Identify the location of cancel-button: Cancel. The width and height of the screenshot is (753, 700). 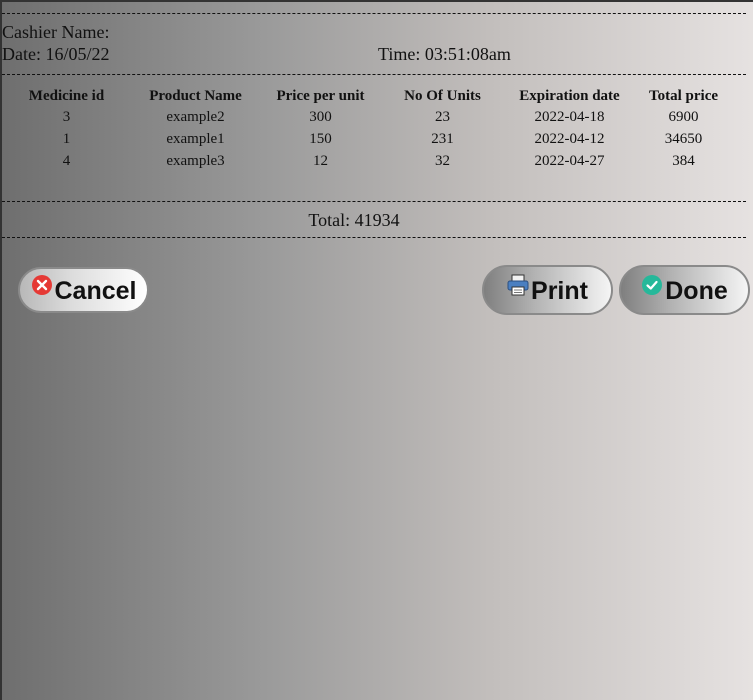
(83, 290).